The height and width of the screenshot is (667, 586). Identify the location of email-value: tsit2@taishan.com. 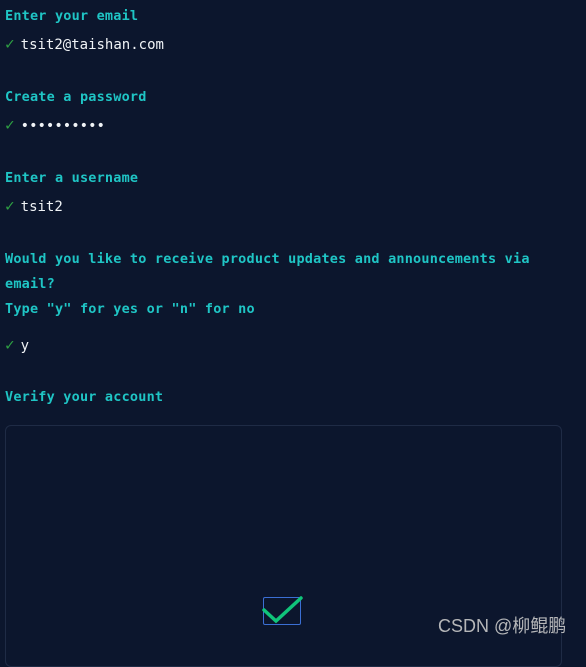
(92, 45).